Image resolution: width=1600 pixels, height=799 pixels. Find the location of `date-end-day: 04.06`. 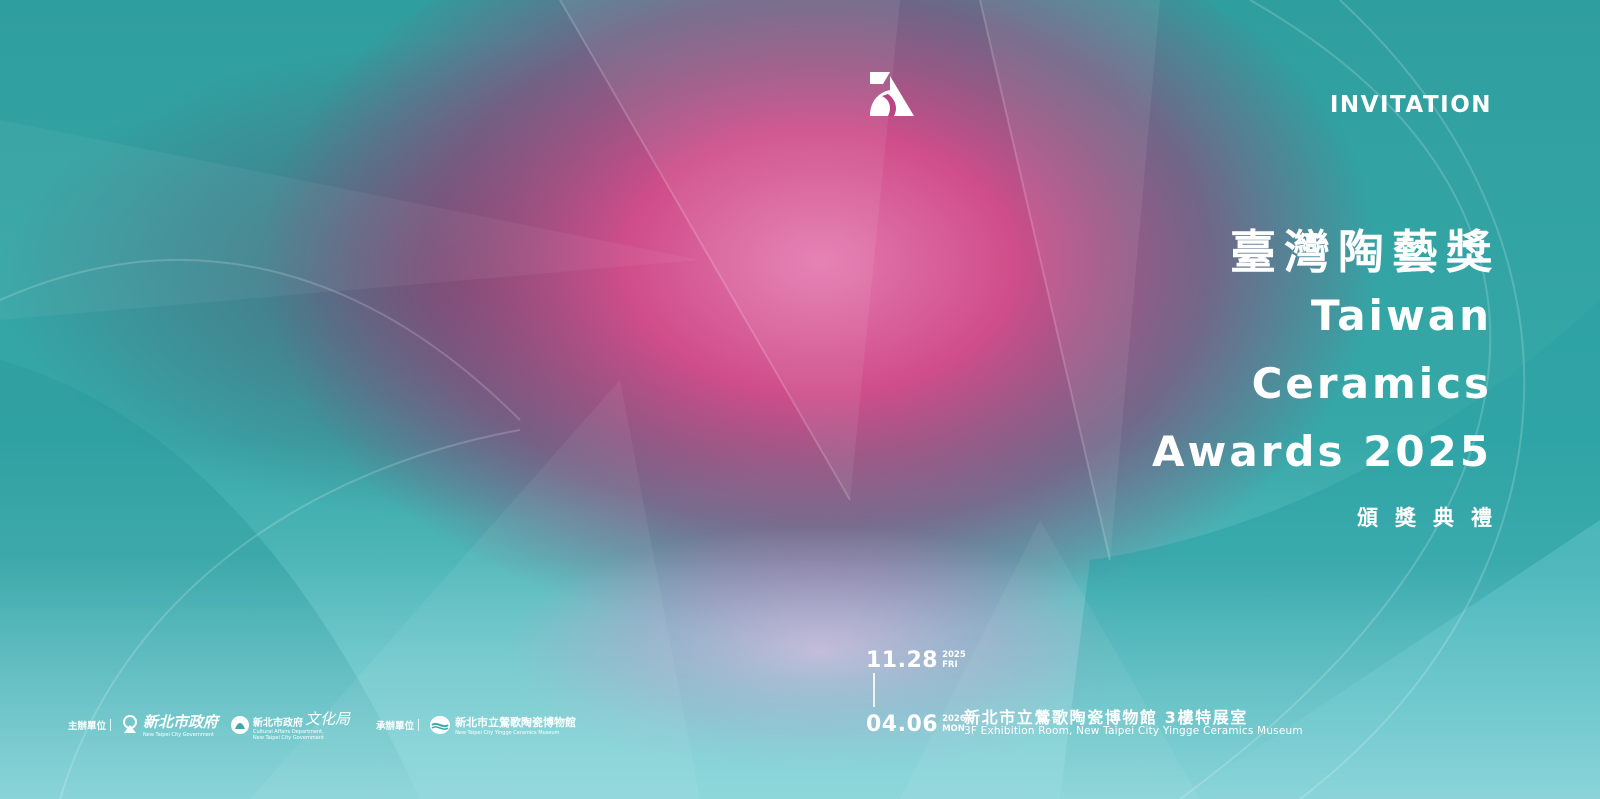

date-end-day: 04.06 is located at coordinates (902, 724).